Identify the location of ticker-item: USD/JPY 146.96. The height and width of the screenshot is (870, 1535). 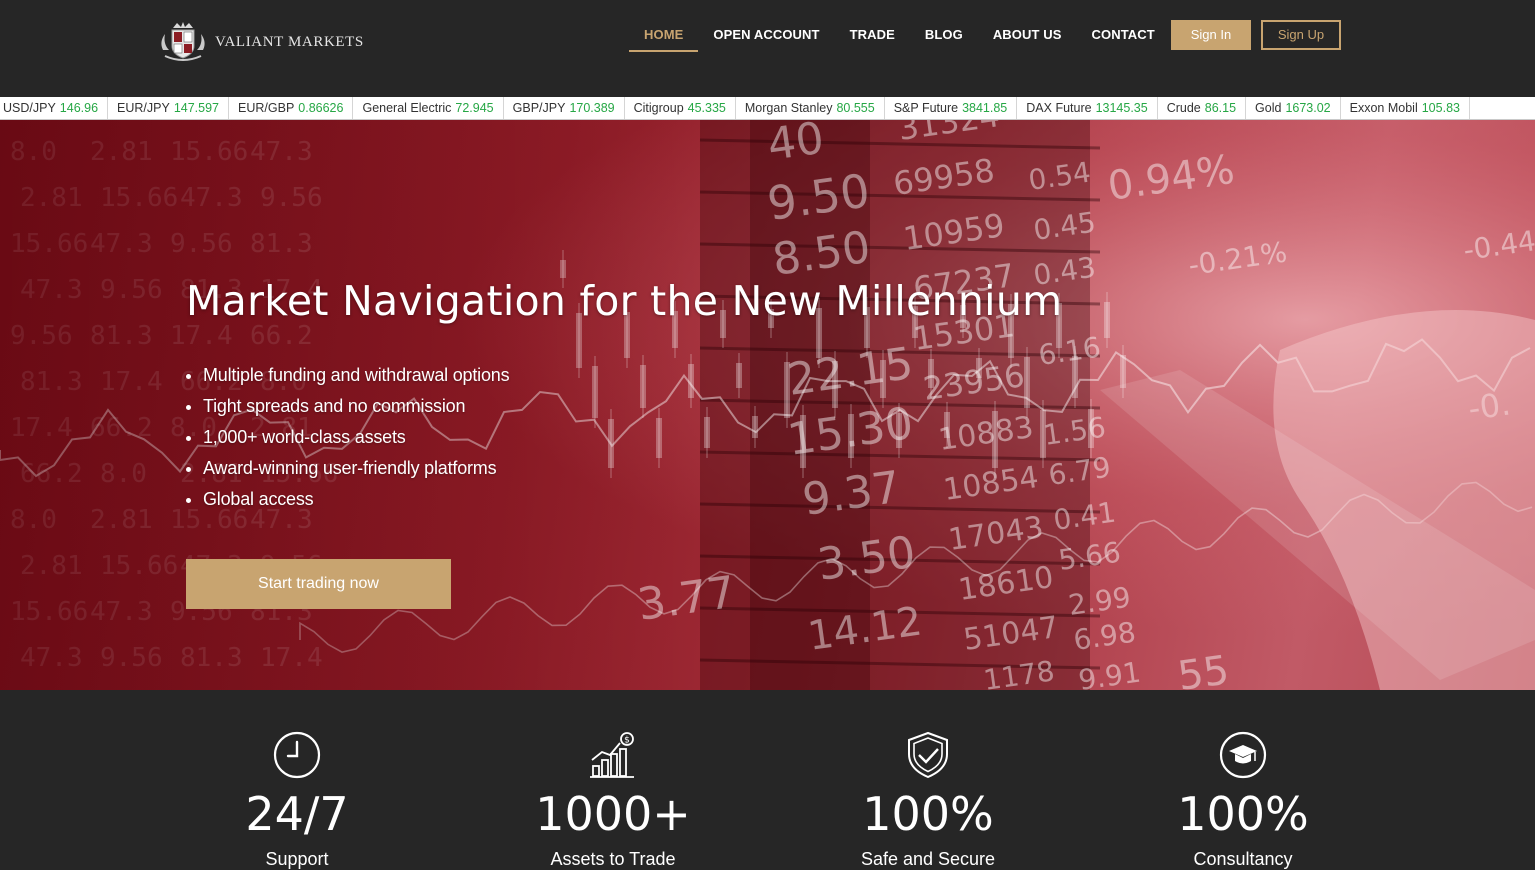
(54, 108).